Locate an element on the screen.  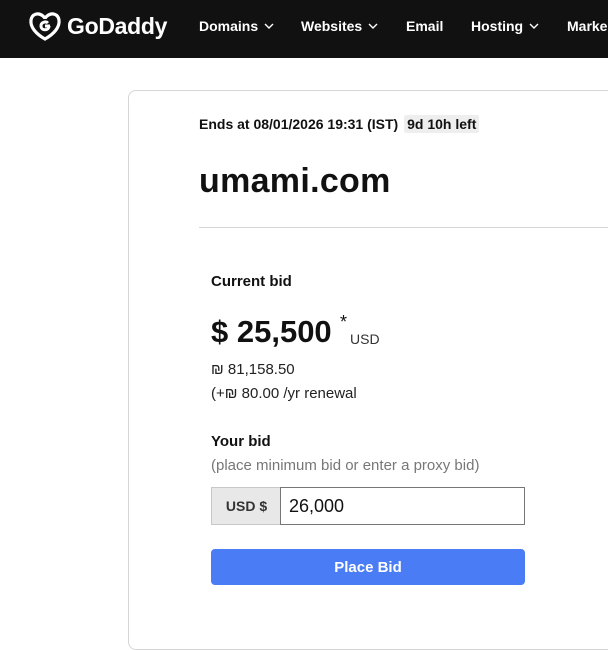
nav-item-hosting: Hosting is located at coordinates (505, 26).